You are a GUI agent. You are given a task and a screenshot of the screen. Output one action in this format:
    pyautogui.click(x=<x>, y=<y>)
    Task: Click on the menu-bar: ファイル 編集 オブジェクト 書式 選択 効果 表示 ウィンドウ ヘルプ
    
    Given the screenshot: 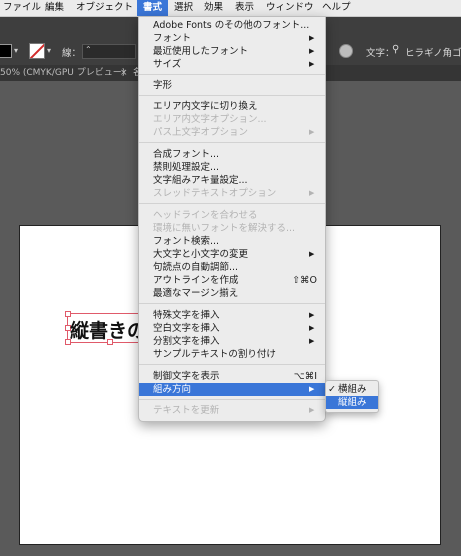 What is the action you would take?
    pyautogui.click(x=230, y=8)
    